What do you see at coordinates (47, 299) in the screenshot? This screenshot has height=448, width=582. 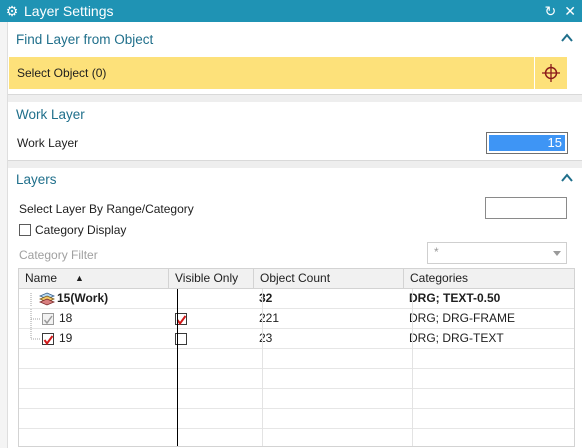 I see `layer-stack-icon` at bounding box center [47, 299].